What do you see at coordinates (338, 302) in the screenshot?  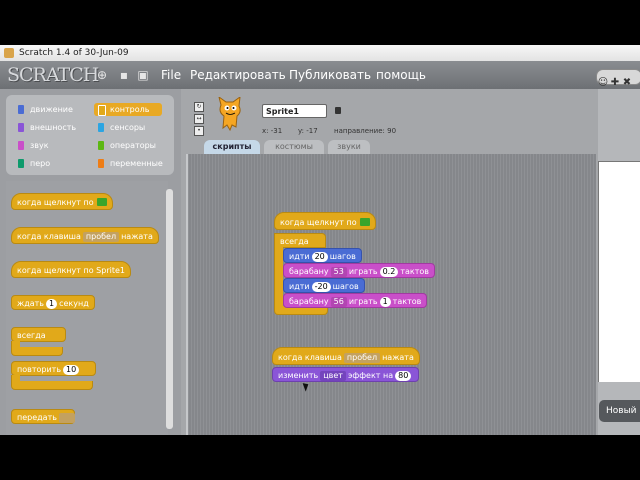 I see `drum-dropdown: 56` at bounding box center [338, 302].